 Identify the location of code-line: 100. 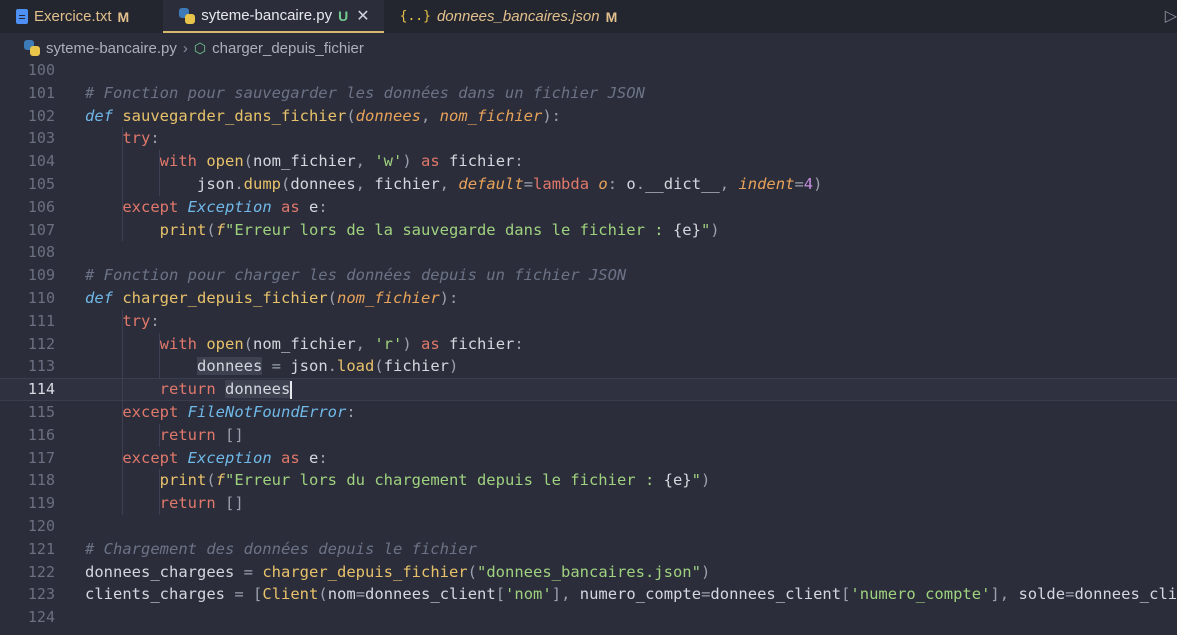
(588, 70).